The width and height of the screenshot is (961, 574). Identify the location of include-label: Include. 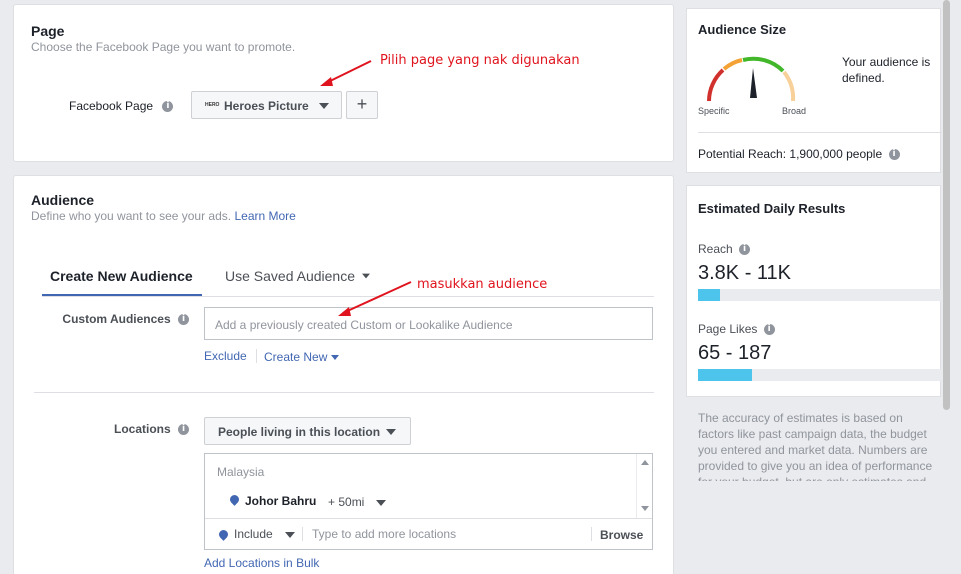
(253, 534).